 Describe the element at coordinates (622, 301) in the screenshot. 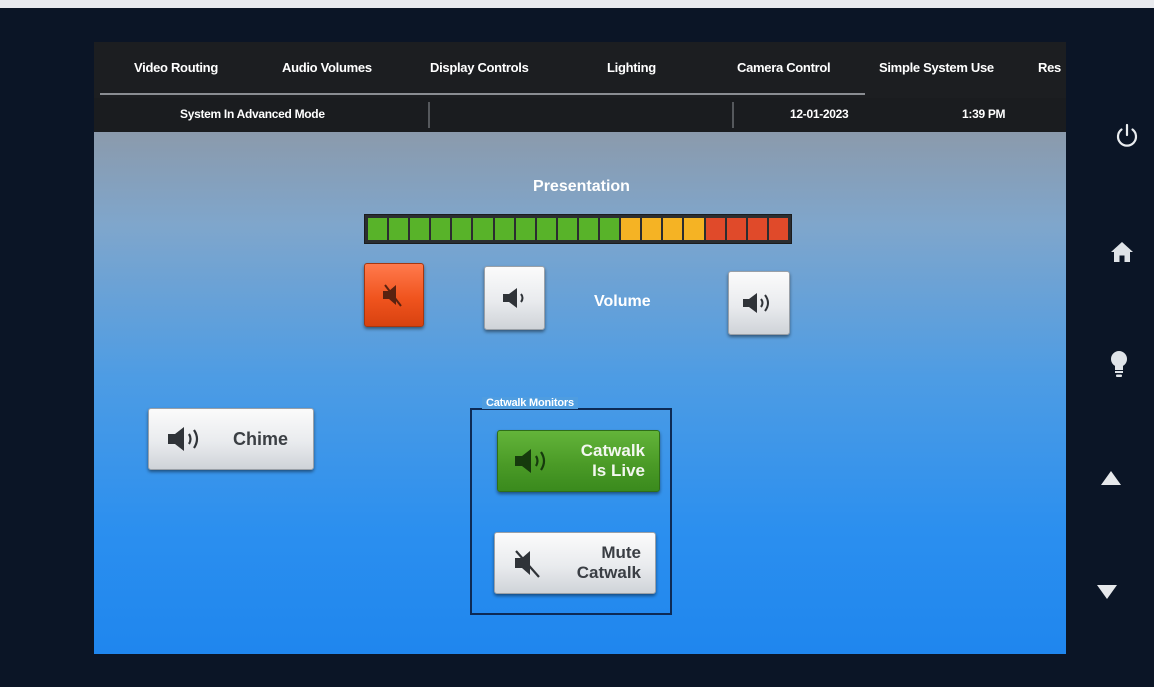

I see `volume-label: Volume` at that location.